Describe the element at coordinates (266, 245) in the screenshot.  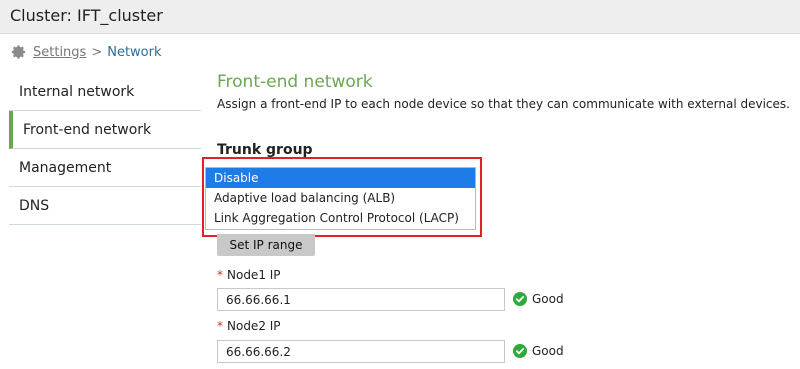
I see `set-ip-range-button: Set IP range` at that location.